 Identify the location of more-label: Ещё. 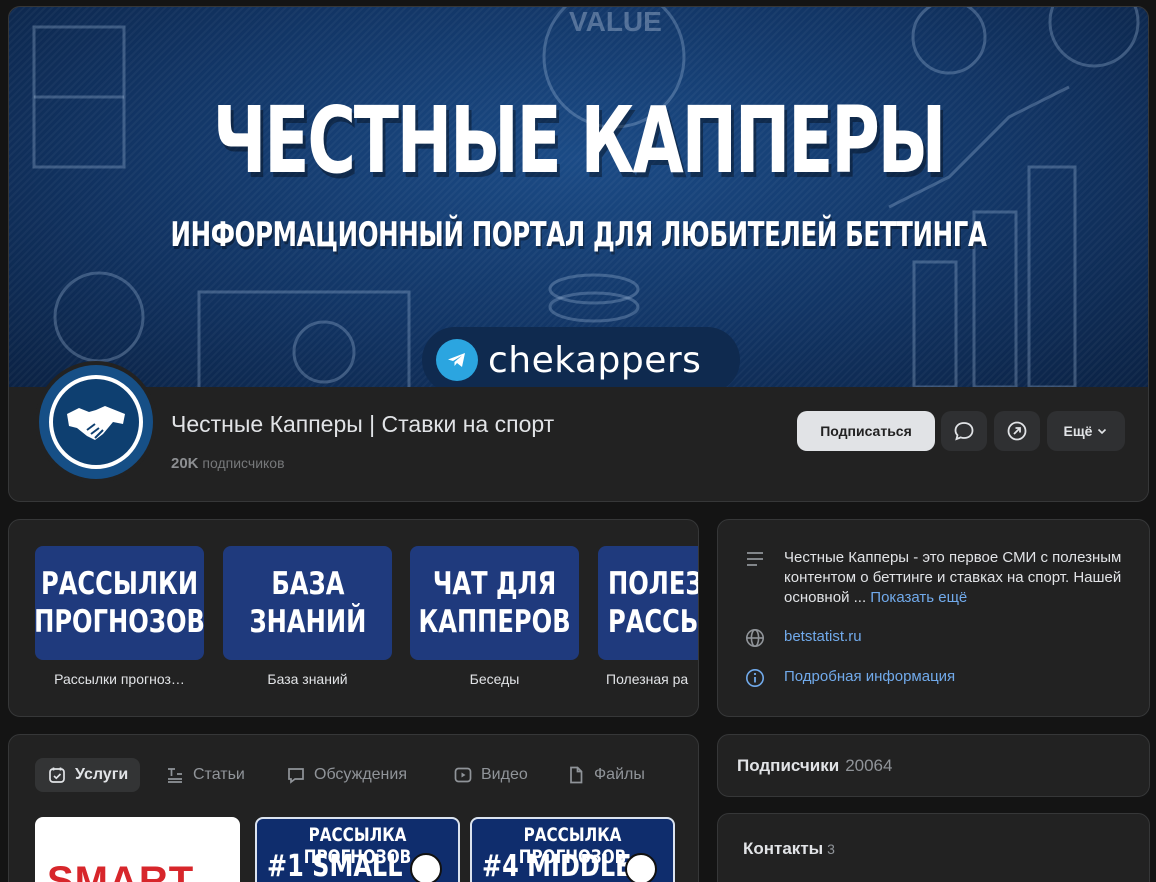
(1078, 431).